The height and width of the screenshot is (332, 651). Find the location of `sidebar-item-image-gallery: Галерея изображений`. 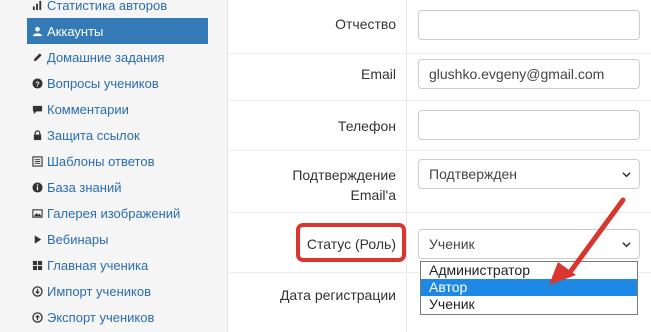

sidebar-item-image-gallery: Галерея изображений is located at coordinates (117, 213).